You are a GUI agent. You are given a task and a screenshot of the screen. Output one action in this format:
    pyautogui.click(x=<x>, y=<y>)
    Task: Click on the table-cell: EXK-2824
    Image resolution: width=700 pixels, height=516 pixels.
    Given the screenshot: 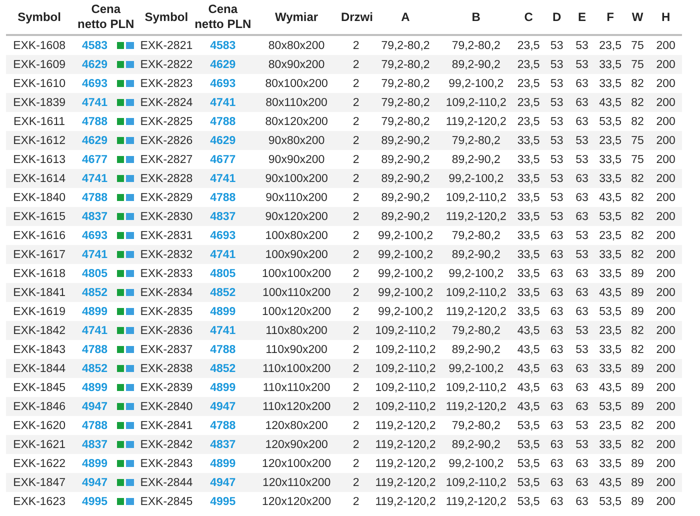 What is the action you would take?
    pyautogui.click(x=166, y=102)
    